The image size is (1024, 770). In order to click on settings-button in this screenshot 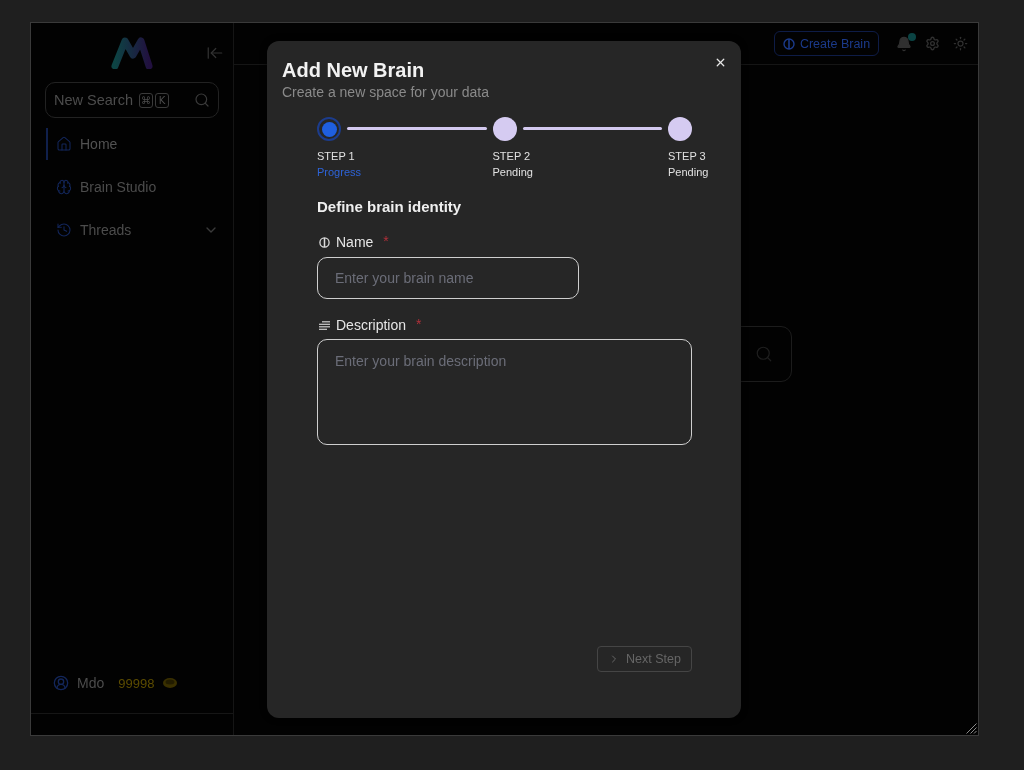, I will do `click(932, 43)`.